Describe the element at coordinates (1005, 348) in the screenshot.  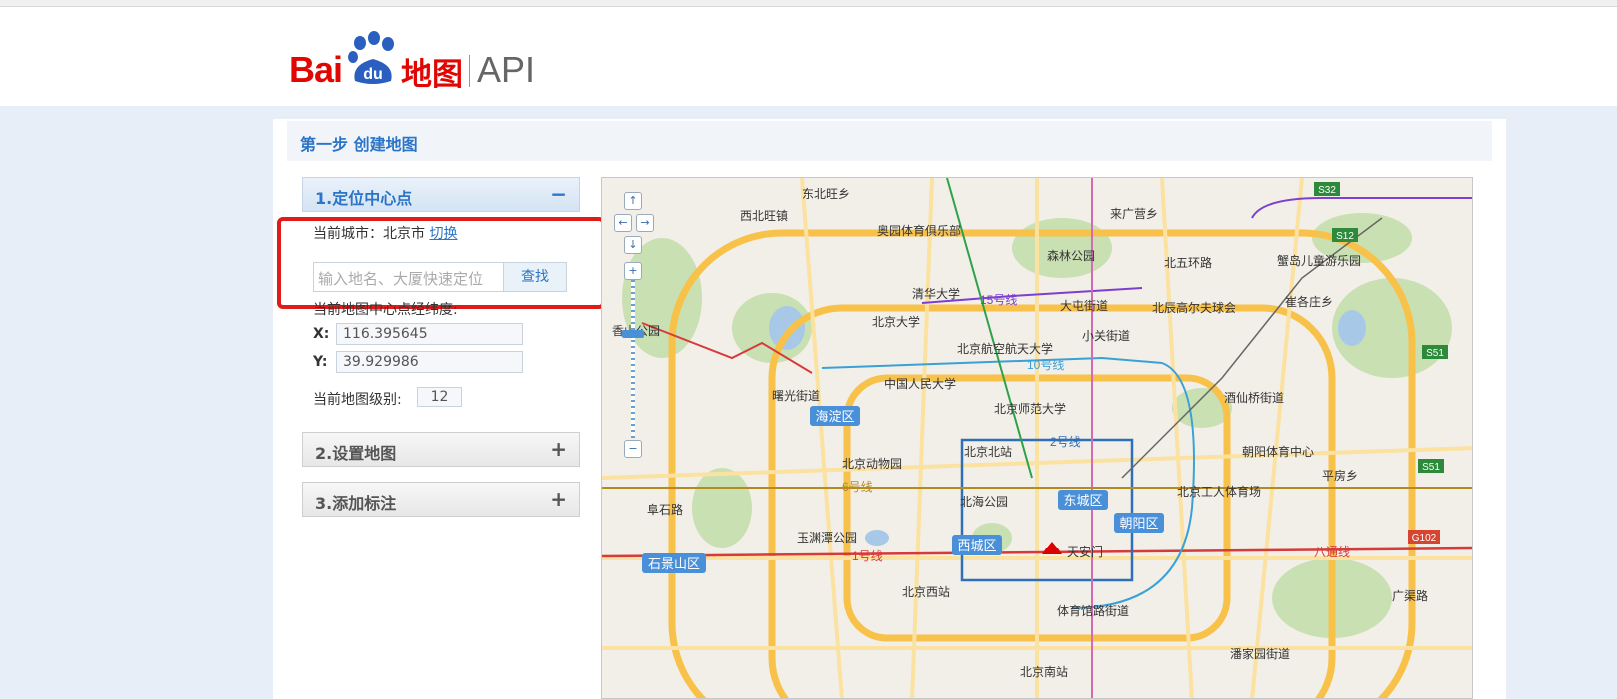
I see `svg-text: 北京航空航天大学` at that location.